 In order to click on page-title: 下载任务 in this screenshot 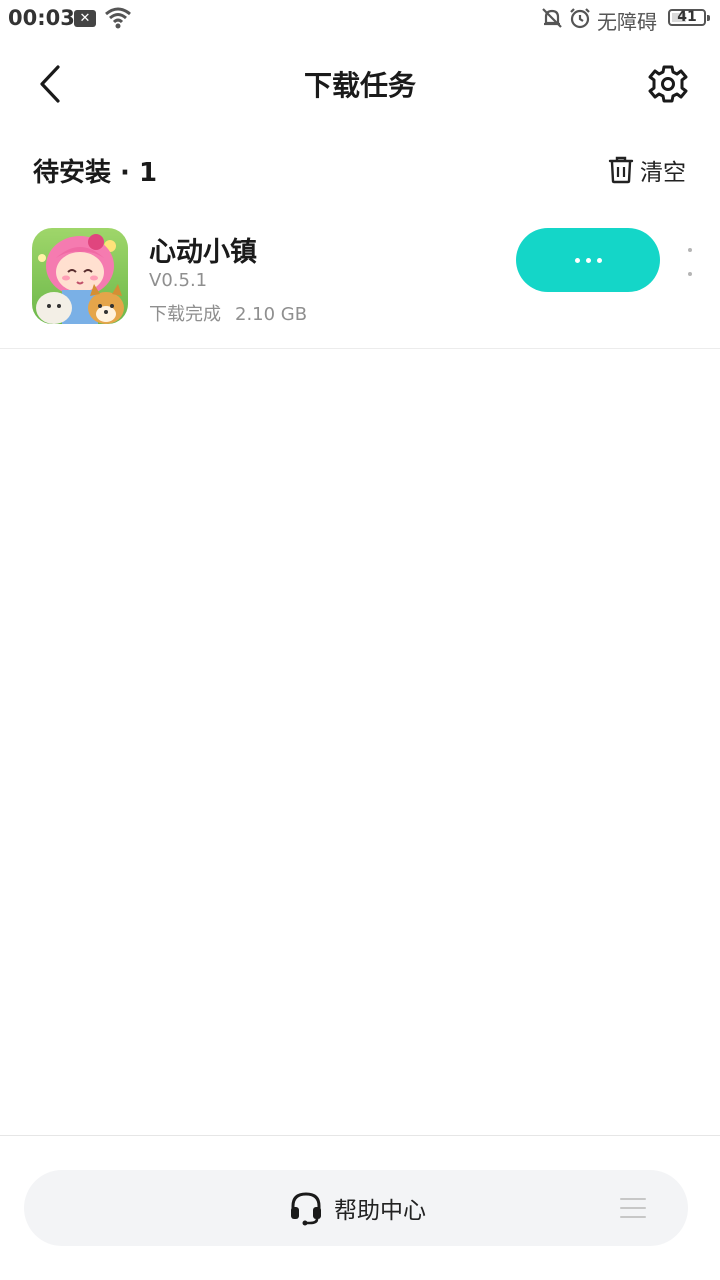, I will do `click(359, 85)`.